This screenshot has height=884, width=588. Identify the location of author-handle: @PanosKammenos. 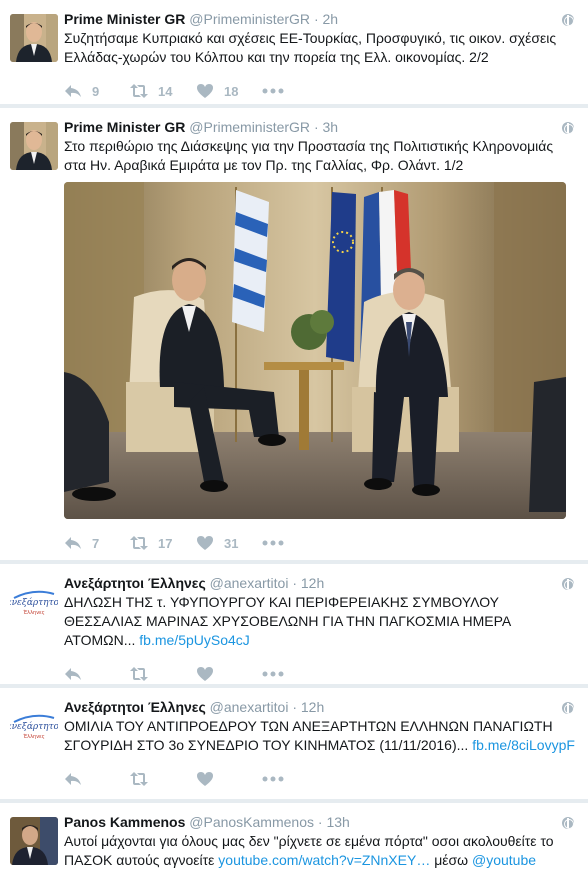
(251, 822).